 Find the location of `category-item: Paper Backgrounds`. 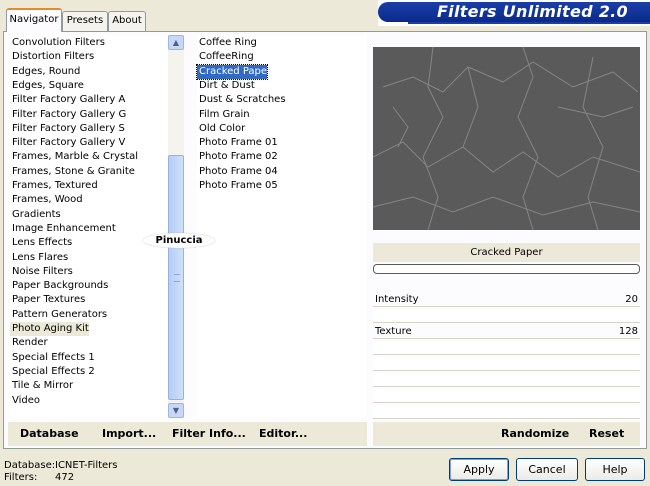

category-item: Paper Backgrounds is located at coordinates (59, 286).